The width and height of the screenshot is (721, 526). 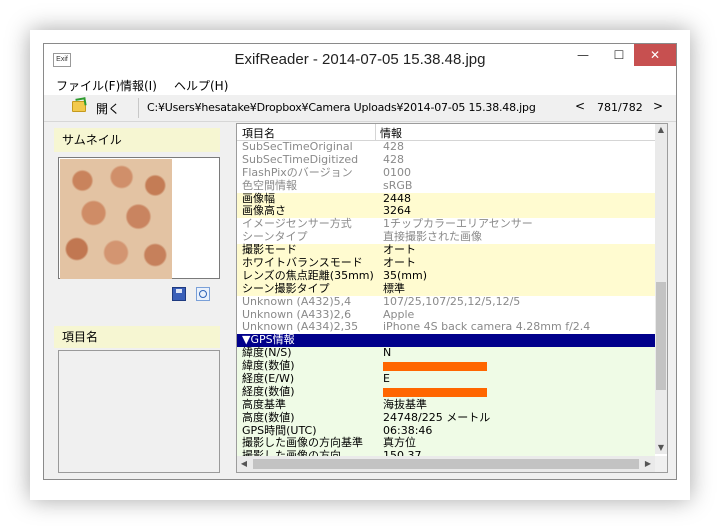 What do you see at coordinates (405, 275) in the screenshot?
I see `row-value: 35(mm)` at bounding box center [405, 275].